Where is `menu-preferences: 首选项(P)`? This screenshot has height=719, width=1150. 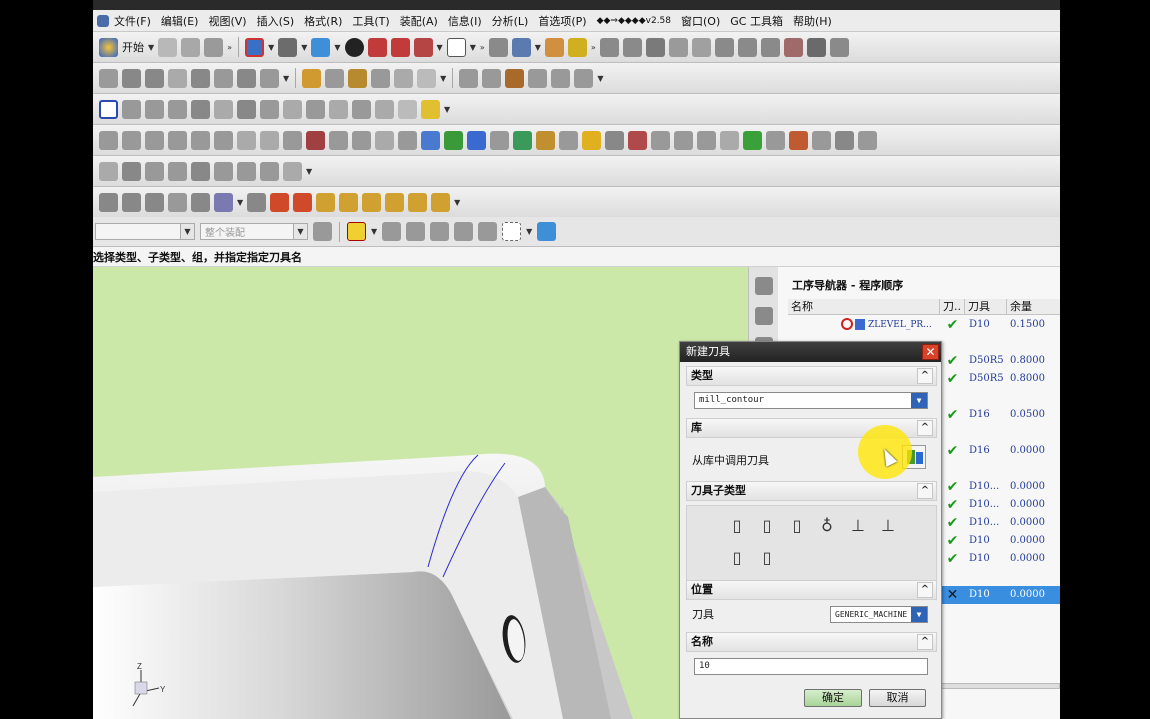 menu-preferences: 首选项(P) is located at coordinates (562, 21).